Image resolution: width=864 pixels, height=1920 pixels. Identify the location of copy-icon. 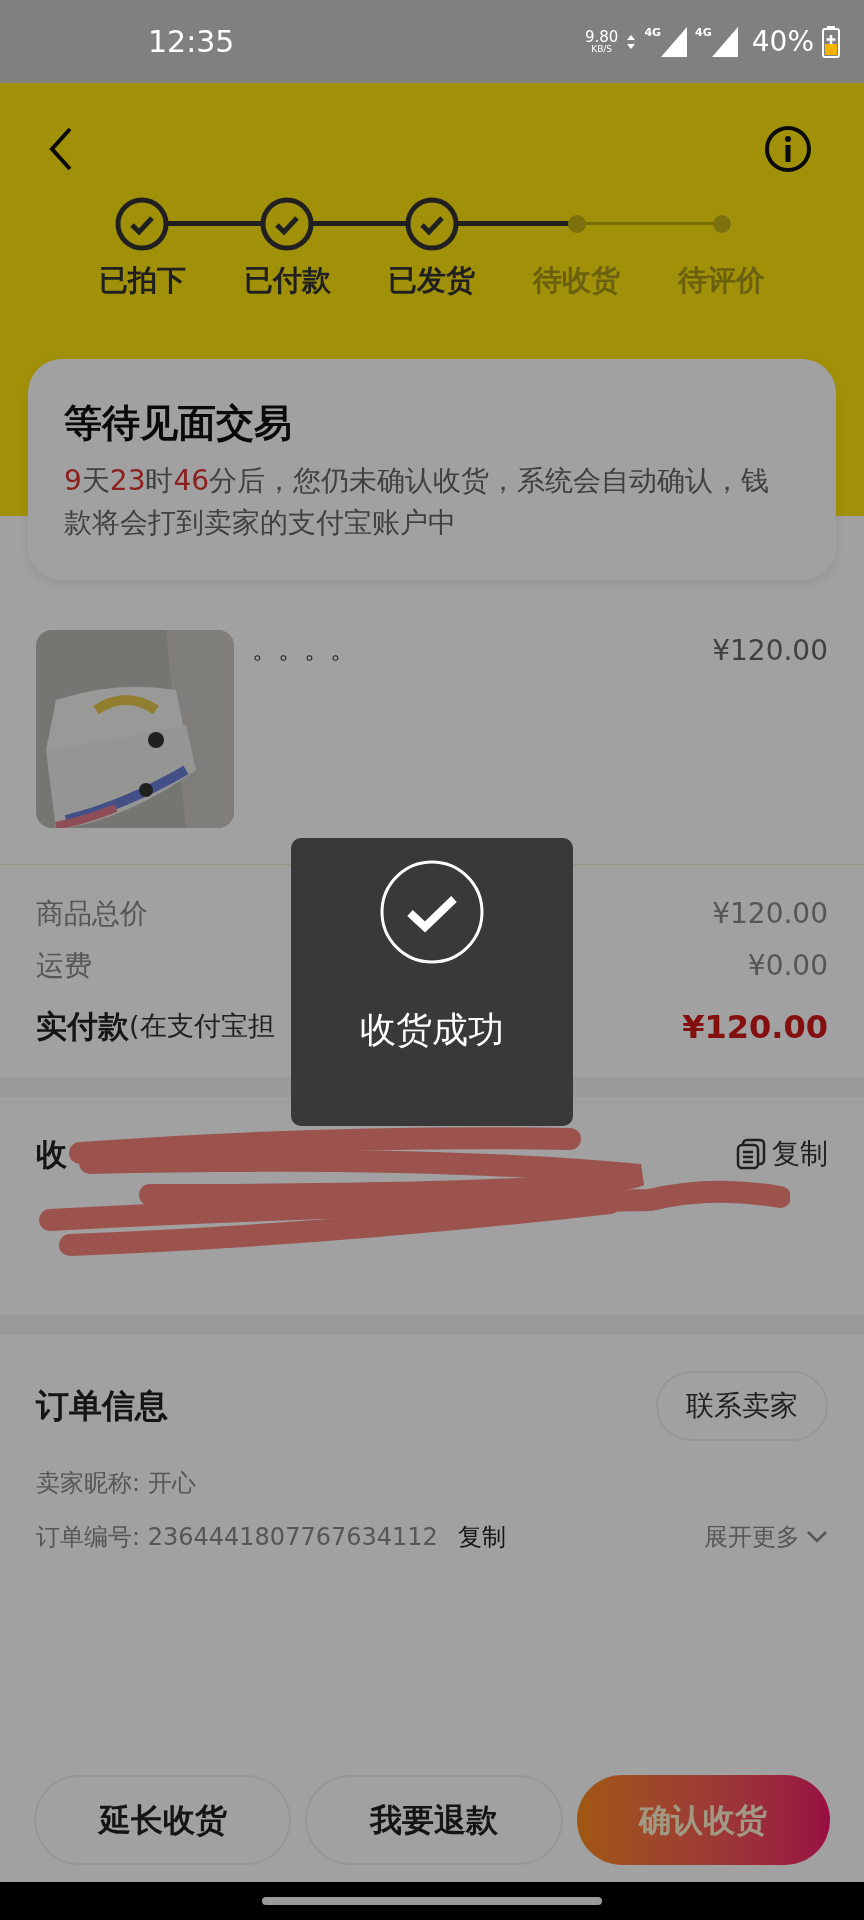
(751, 1153).